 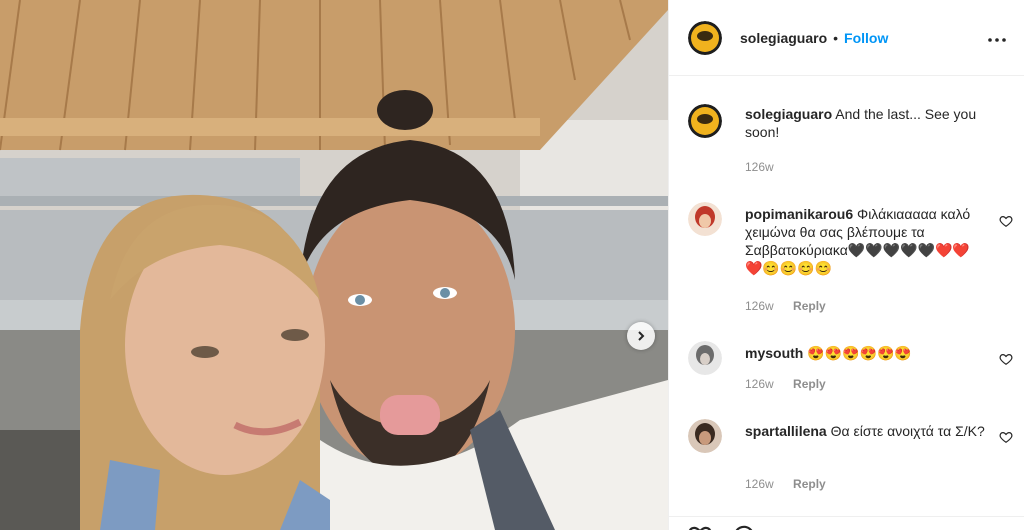 What do you see at coordinates (783, 38) in the screenshot?
I see `author-username: solegiaguaro` at bounding box center [783, 38].